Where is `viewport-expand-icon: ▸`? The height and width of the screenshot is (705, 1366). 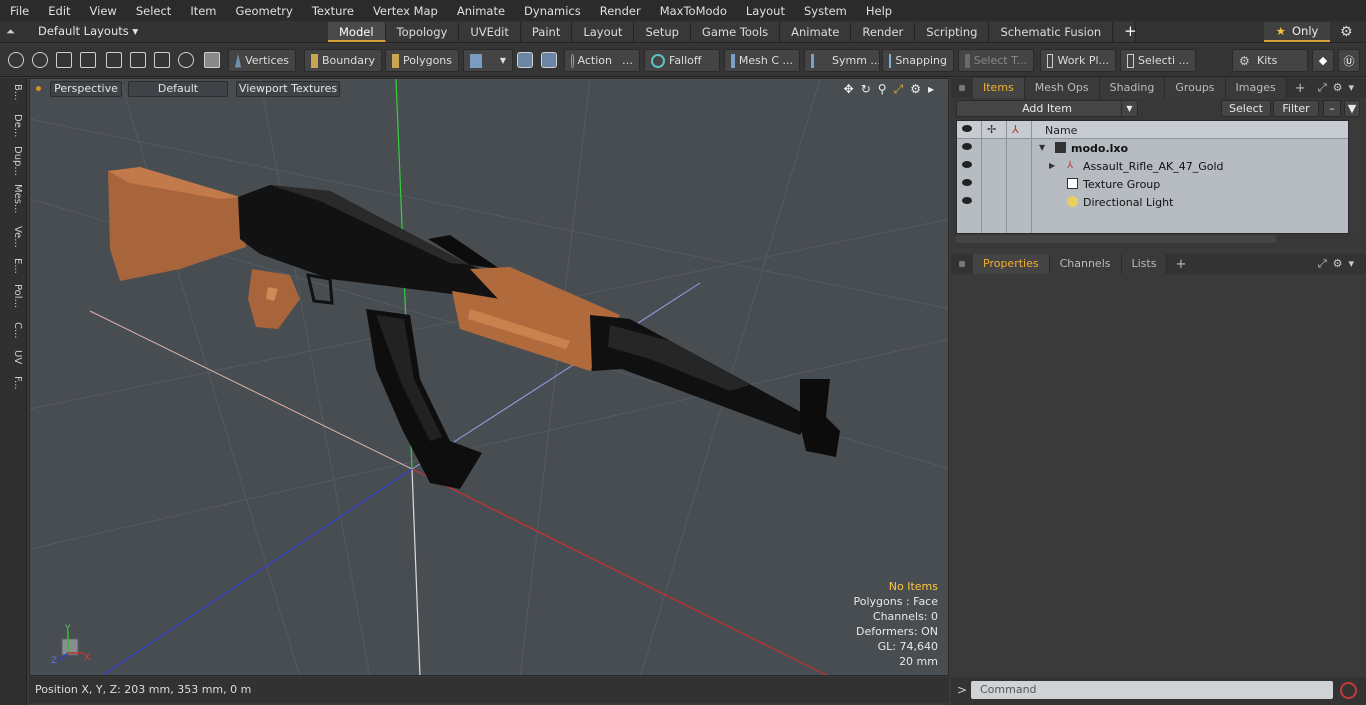
viewport-expand-icon: ▸ is located at coordinates (931, 89).